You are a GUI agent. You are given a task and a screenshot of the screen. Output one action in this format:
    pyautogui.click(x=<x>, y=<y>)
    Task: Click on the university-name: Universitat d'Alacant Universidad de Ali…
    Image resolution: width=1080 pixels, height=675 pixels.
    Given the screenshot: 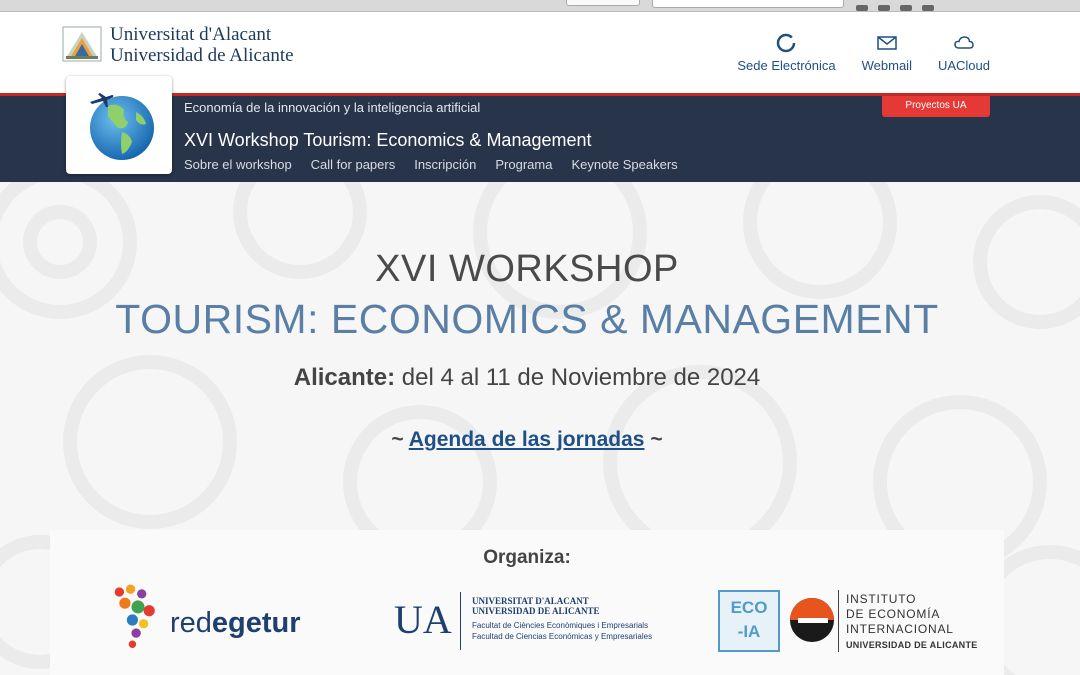 What is the action you would take?
    pyautogui.click(x=202, y=45)
    